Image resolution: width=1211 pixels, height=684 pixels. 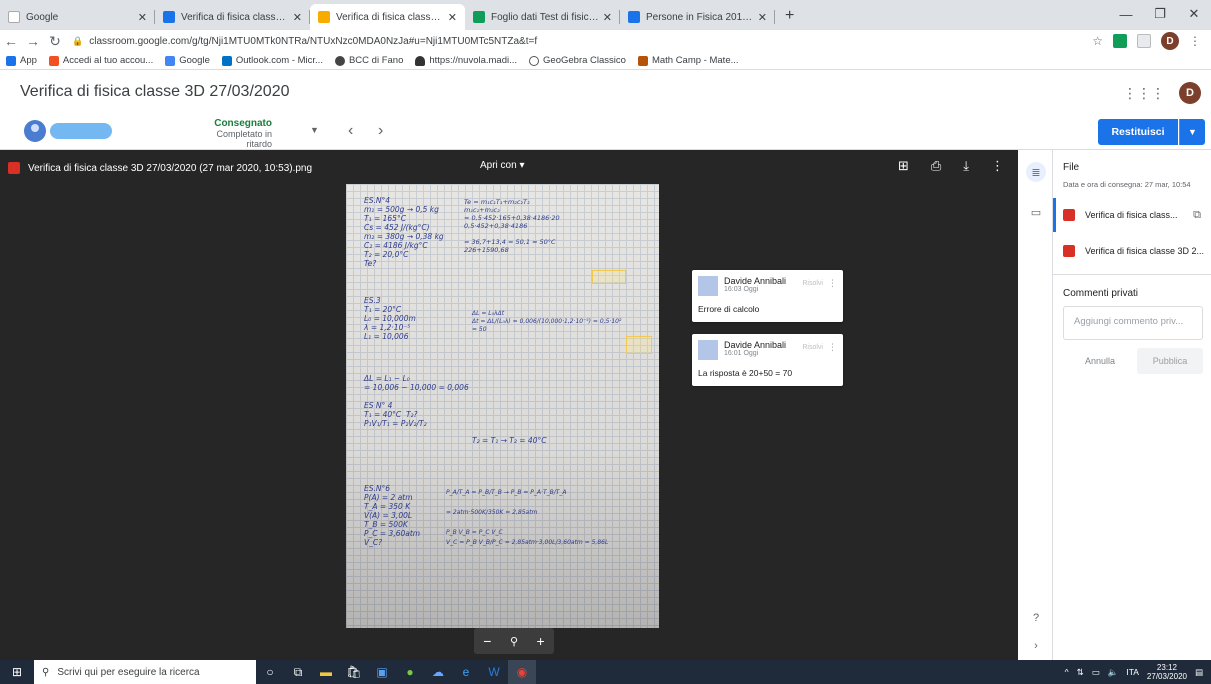 I want to click on chevron-down-icon: ▼, so click(x=314, y=130).